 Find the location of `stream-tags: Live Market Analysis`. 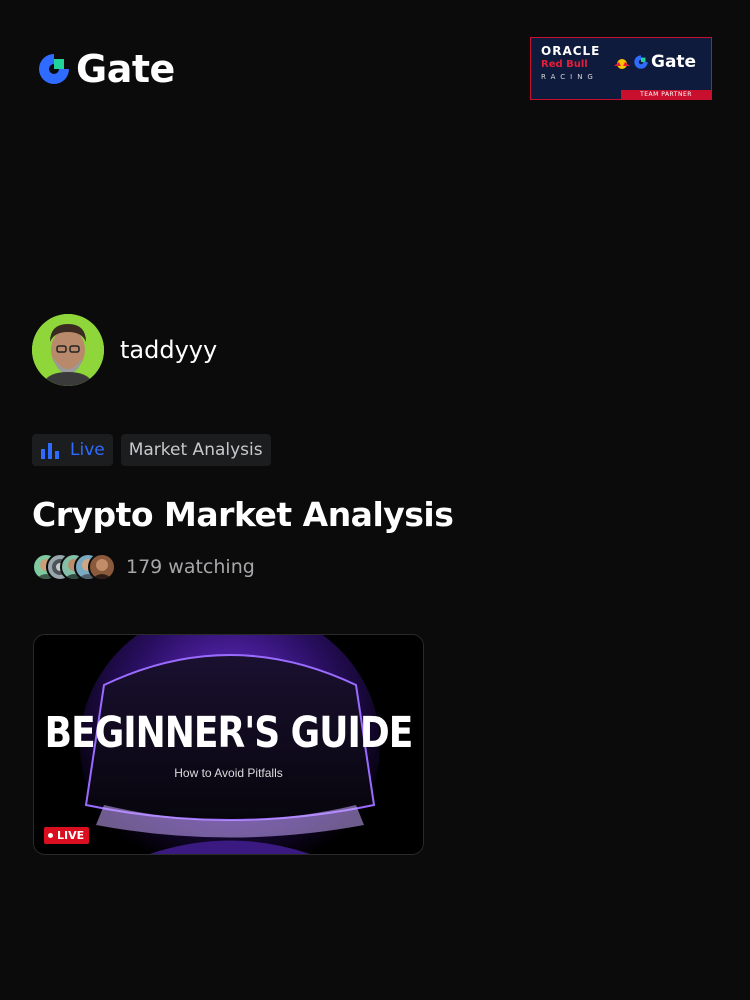

stream-tags: Live Market Analysis is located at coordinates (151, 450).